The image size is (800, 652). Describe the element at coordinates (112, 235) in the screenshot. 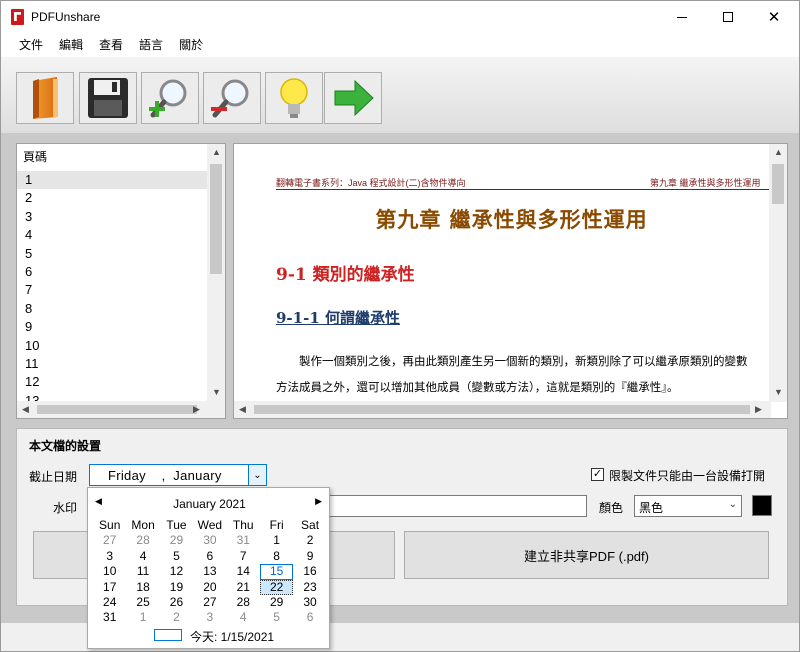

I see `list-item: 4` at that location.